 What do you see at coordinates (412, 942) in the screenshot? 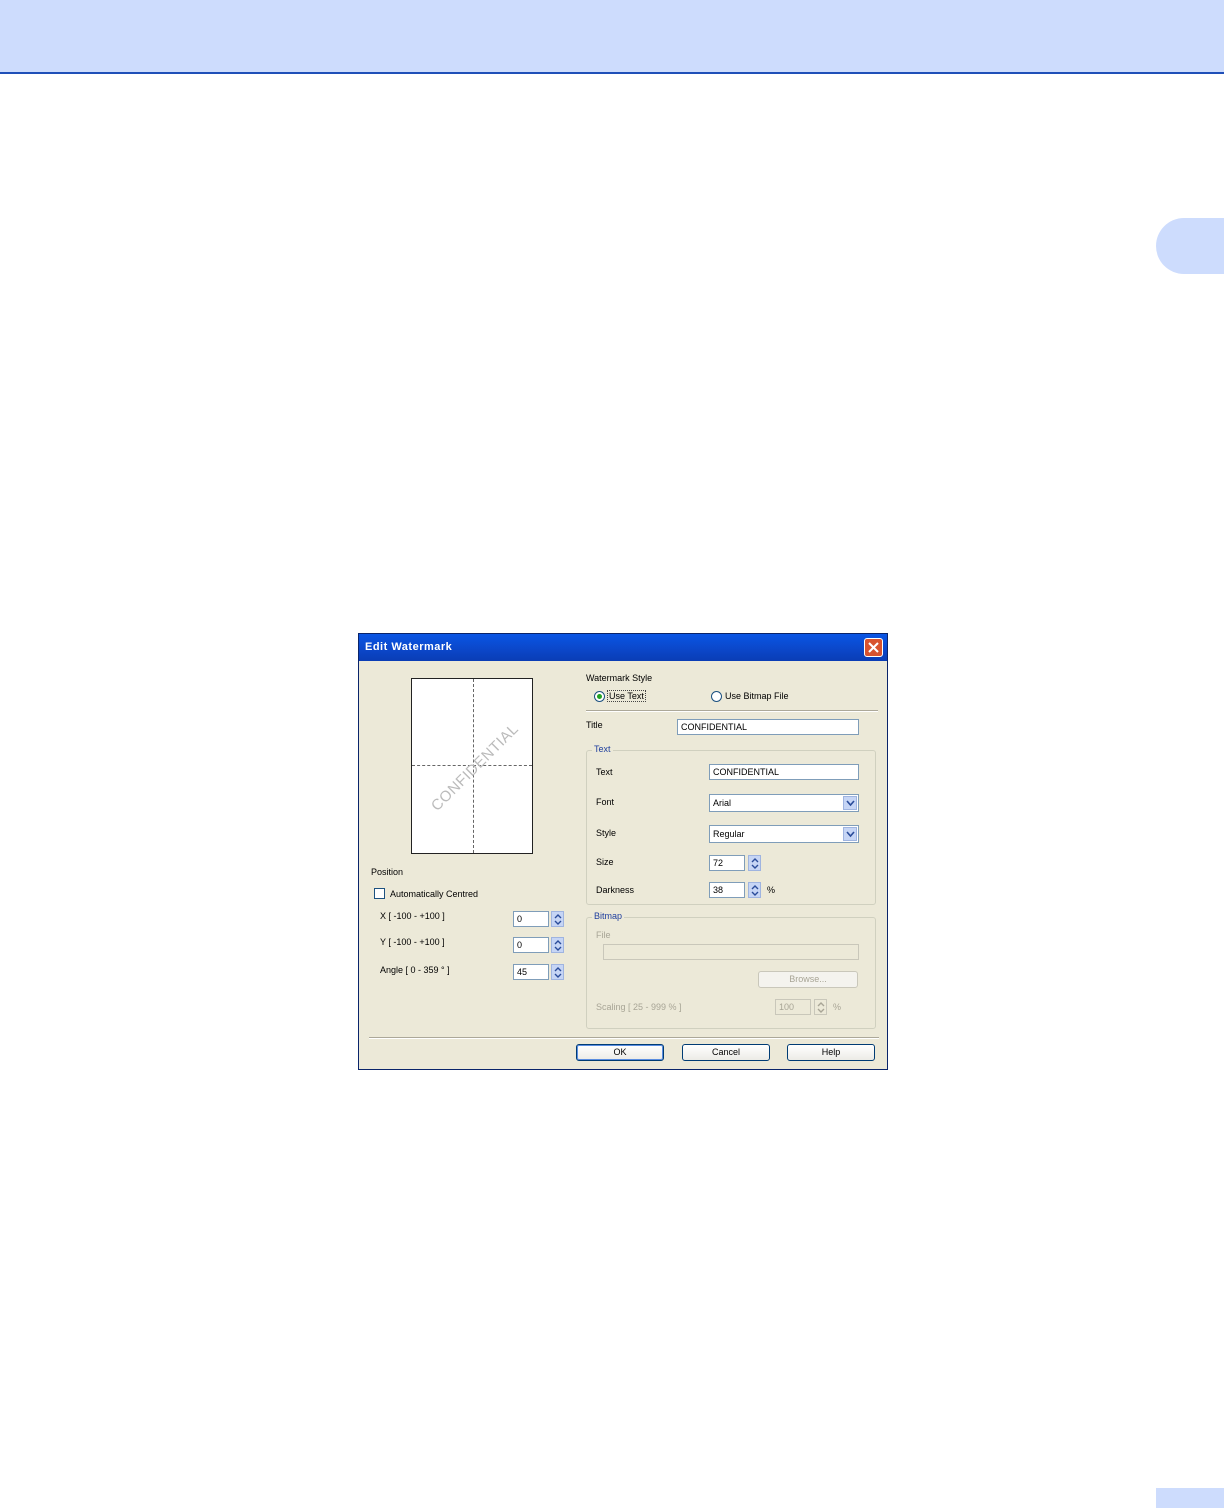
I see `y-label: Y [ -100 - +100 ]` at bounding box center [412, 942].